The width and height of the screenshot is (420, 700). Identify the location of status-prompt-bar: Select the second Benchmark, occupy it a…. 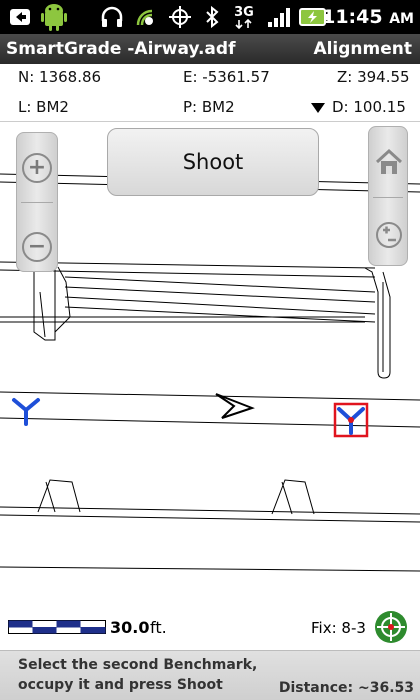
(210, 675).